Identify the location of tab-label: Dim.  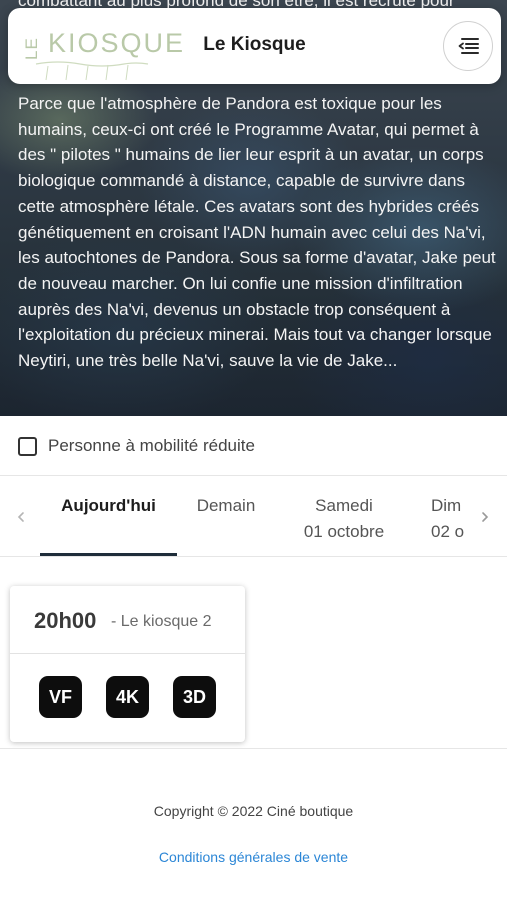
(446, 505).